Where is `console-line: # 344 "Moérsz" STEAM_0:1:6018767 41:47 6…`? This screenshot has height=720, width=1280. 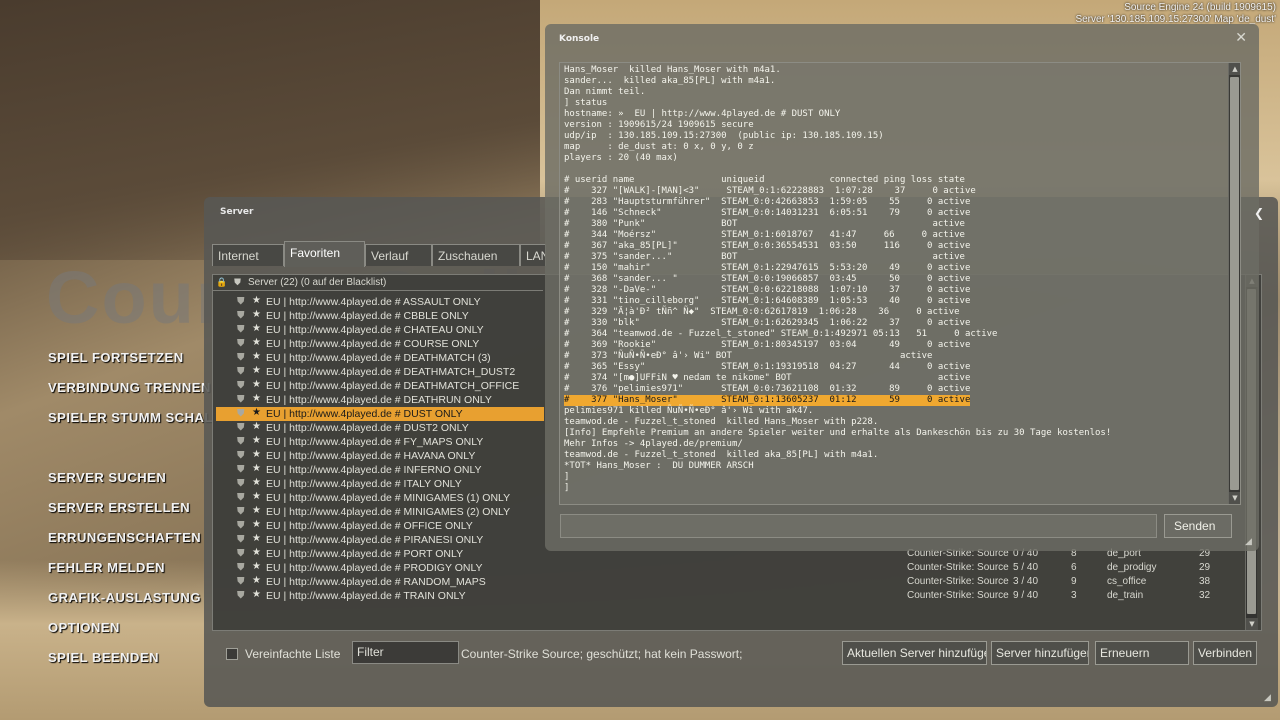
console-line: # 344 "Moérsz" STEAM_0:1:6018767 41:47 6… is located at coordinates (764, 235).